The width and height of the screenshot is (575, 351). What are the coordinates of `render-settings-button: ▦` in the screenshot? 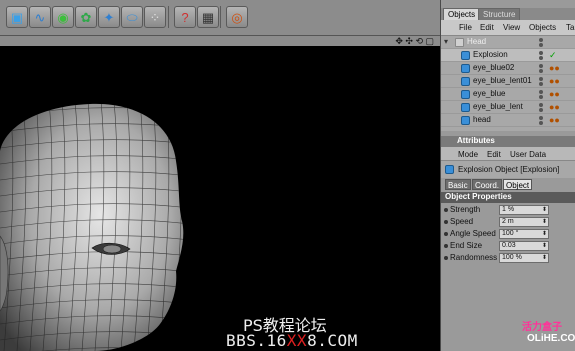 It's located at (208, 17).